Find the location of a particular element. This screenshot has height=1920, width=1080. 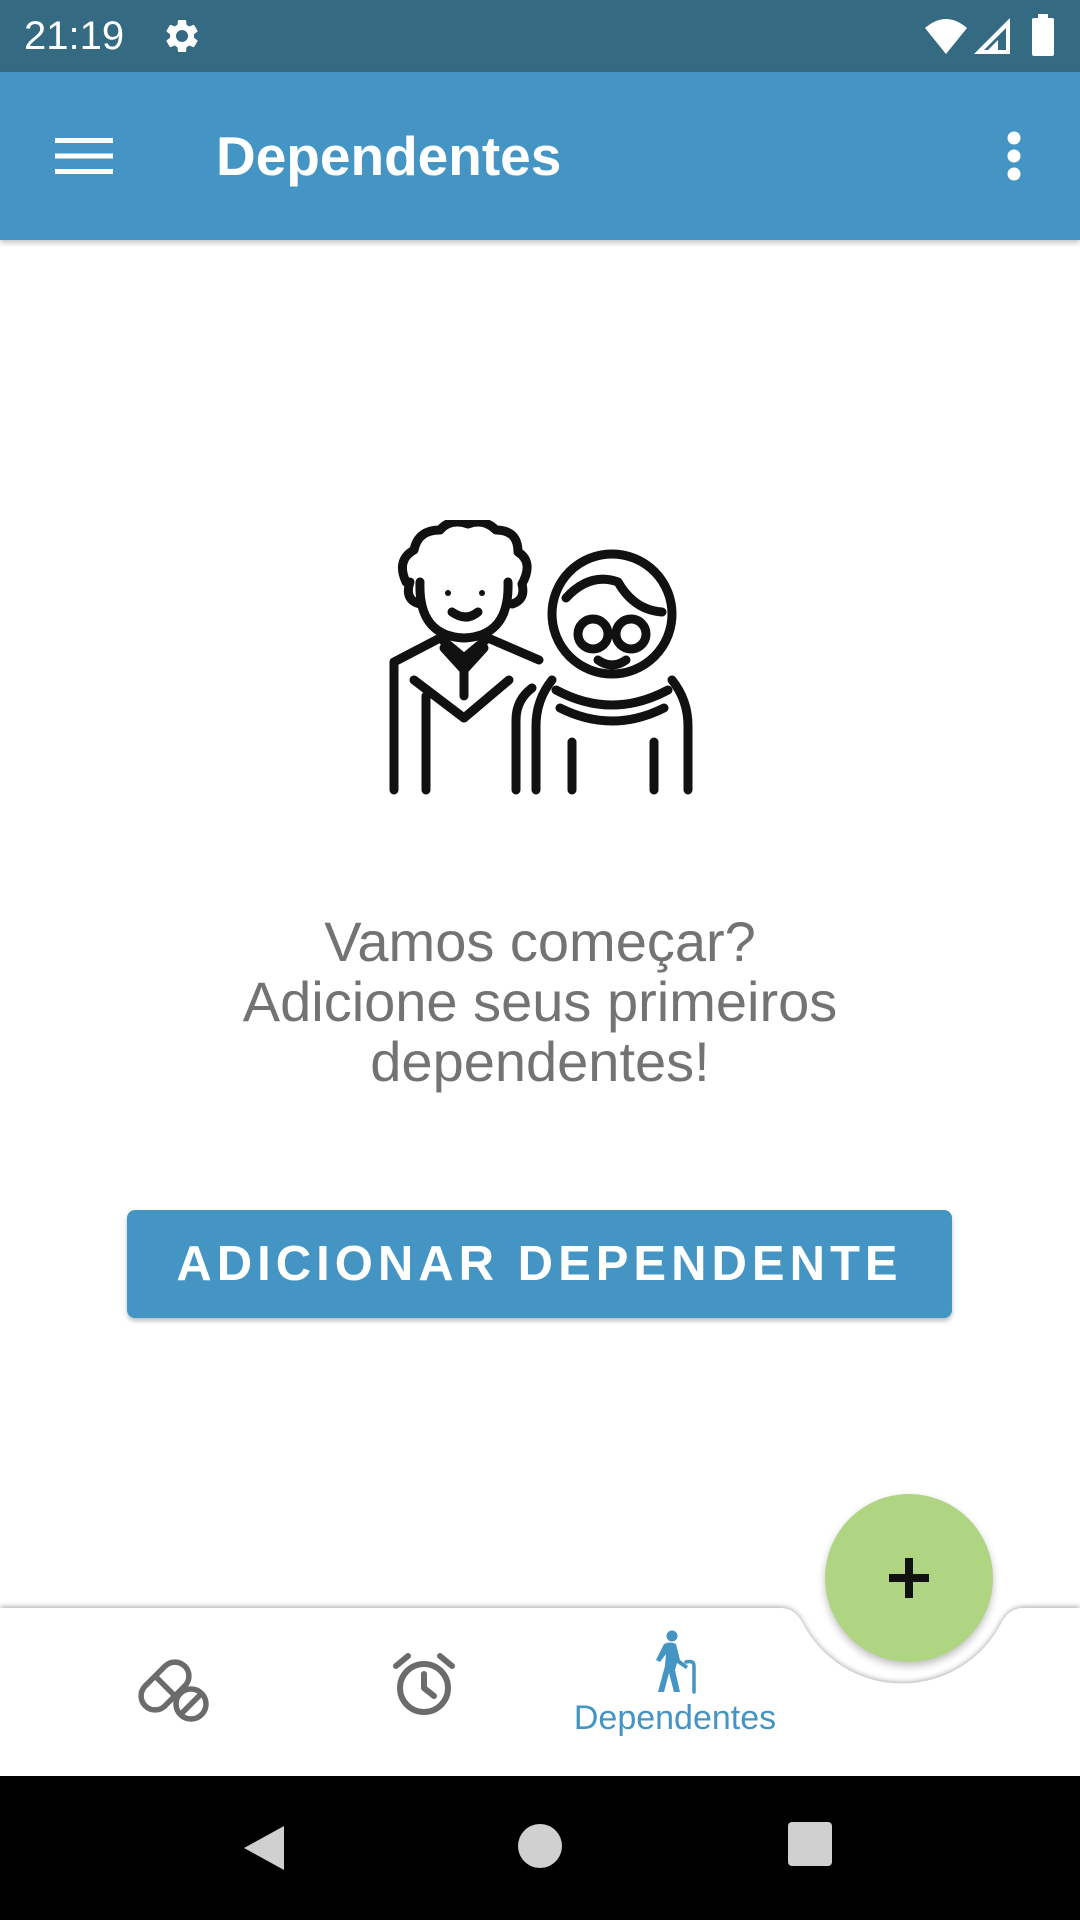

page-title: Dependentes is located at coordinates (389, 156).